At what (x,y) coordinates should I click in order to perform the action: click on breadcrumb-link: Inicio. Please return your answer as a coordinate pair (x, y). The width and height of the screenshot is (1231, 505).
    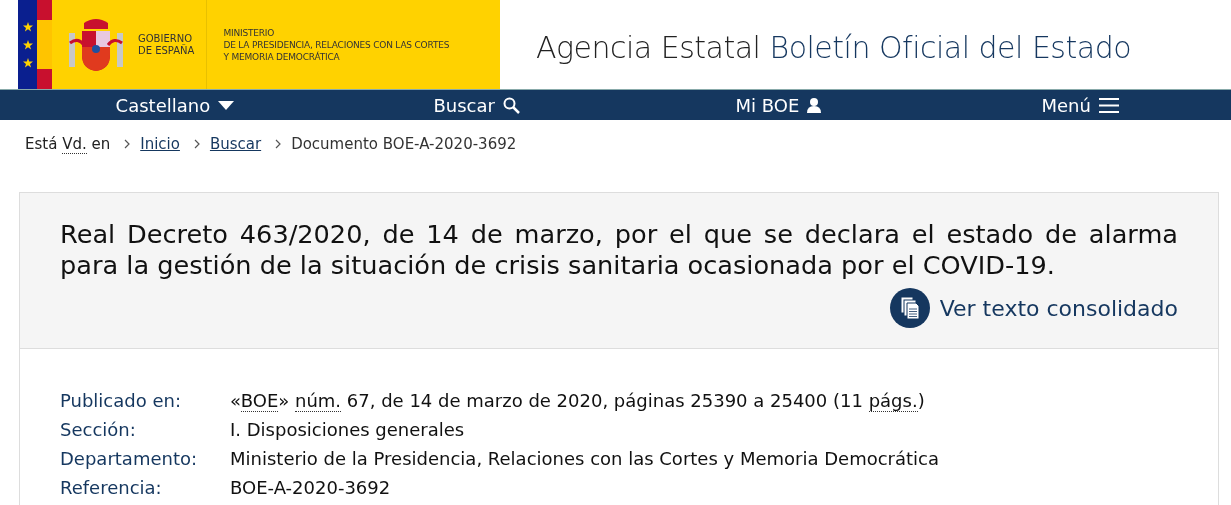
    Looking at the image, I should click on (160, 144).